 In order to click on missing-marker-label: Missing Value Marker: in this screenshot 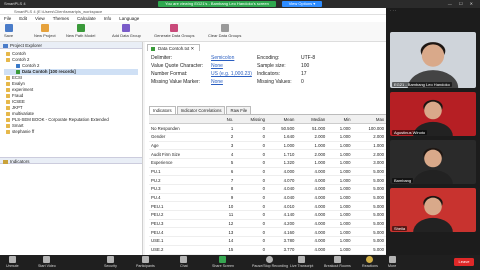, I will do `click(176, 82)`.